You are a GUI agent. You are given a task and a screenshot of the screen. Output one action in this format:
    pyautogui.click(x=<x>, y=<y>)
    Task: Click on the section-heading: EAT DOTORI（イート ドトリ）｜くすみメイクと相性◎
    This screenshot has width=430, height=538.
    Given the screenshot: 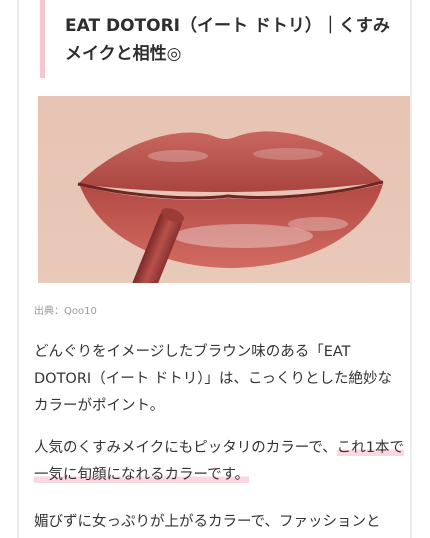 What is the action you would take?
    pyautogui.click(x=226, y=39)
    